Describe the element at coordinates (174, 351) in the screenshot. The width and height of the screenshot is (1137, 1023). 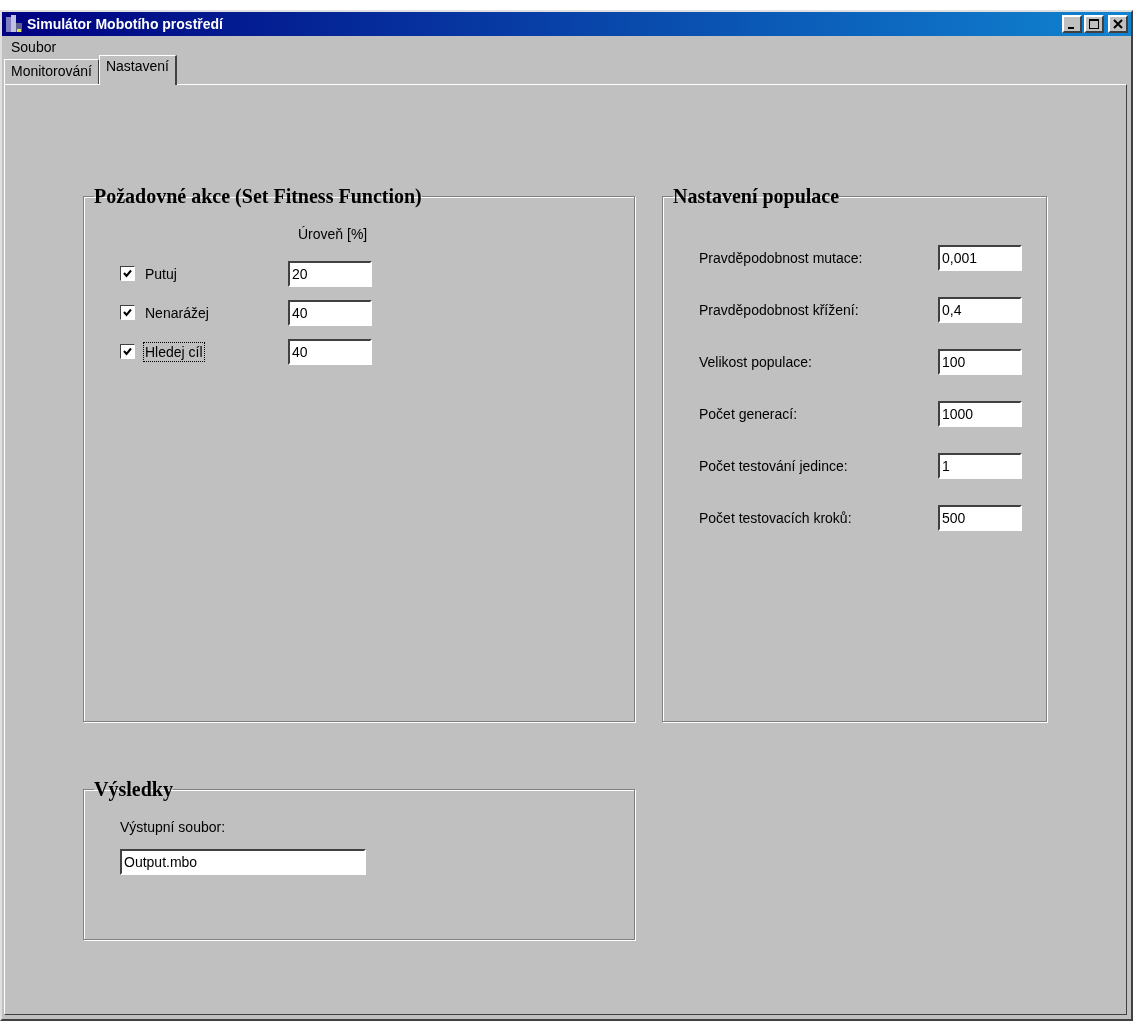
I see `checkbox-label: Hledej cíl` at that location.